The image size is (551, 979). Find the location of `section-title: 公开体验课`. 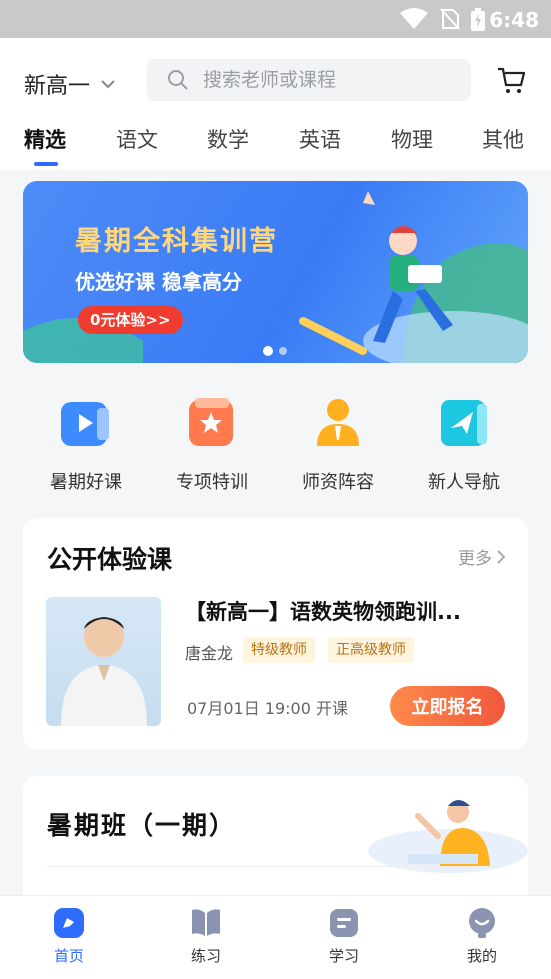

section-title: 公开体验课 is located at coordinates (110, 559).